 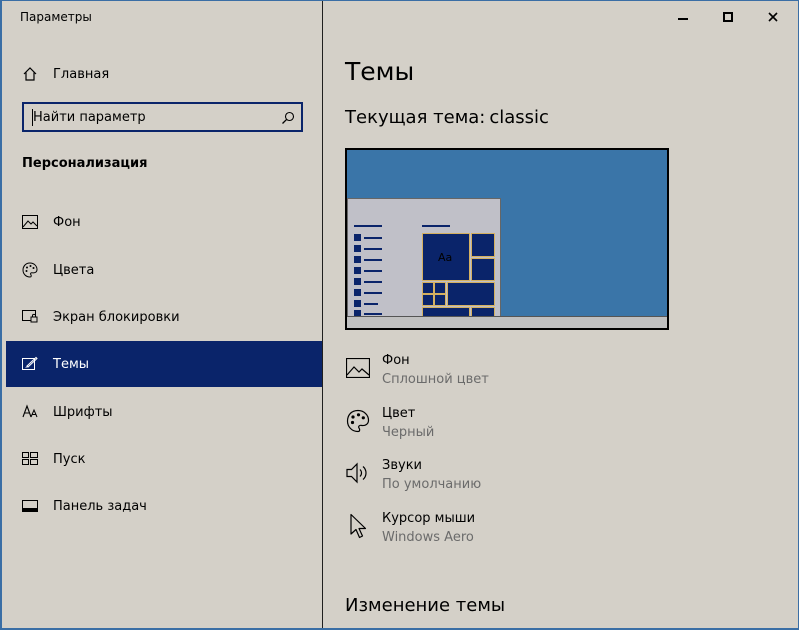 I want to click on current-theme-label: Текущая тема:, so click(x=415, y=117).